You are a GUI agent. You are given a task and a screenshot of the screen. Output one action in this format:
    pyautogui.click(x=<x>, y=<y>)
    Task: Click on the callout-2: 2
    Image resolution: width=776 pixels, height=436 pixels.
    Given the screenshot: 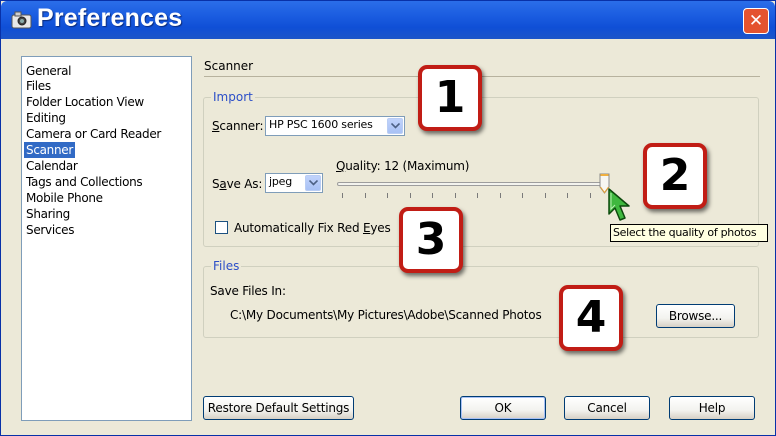 What is the action you would take?
    pyautogui.click(x=675, y=176)
    